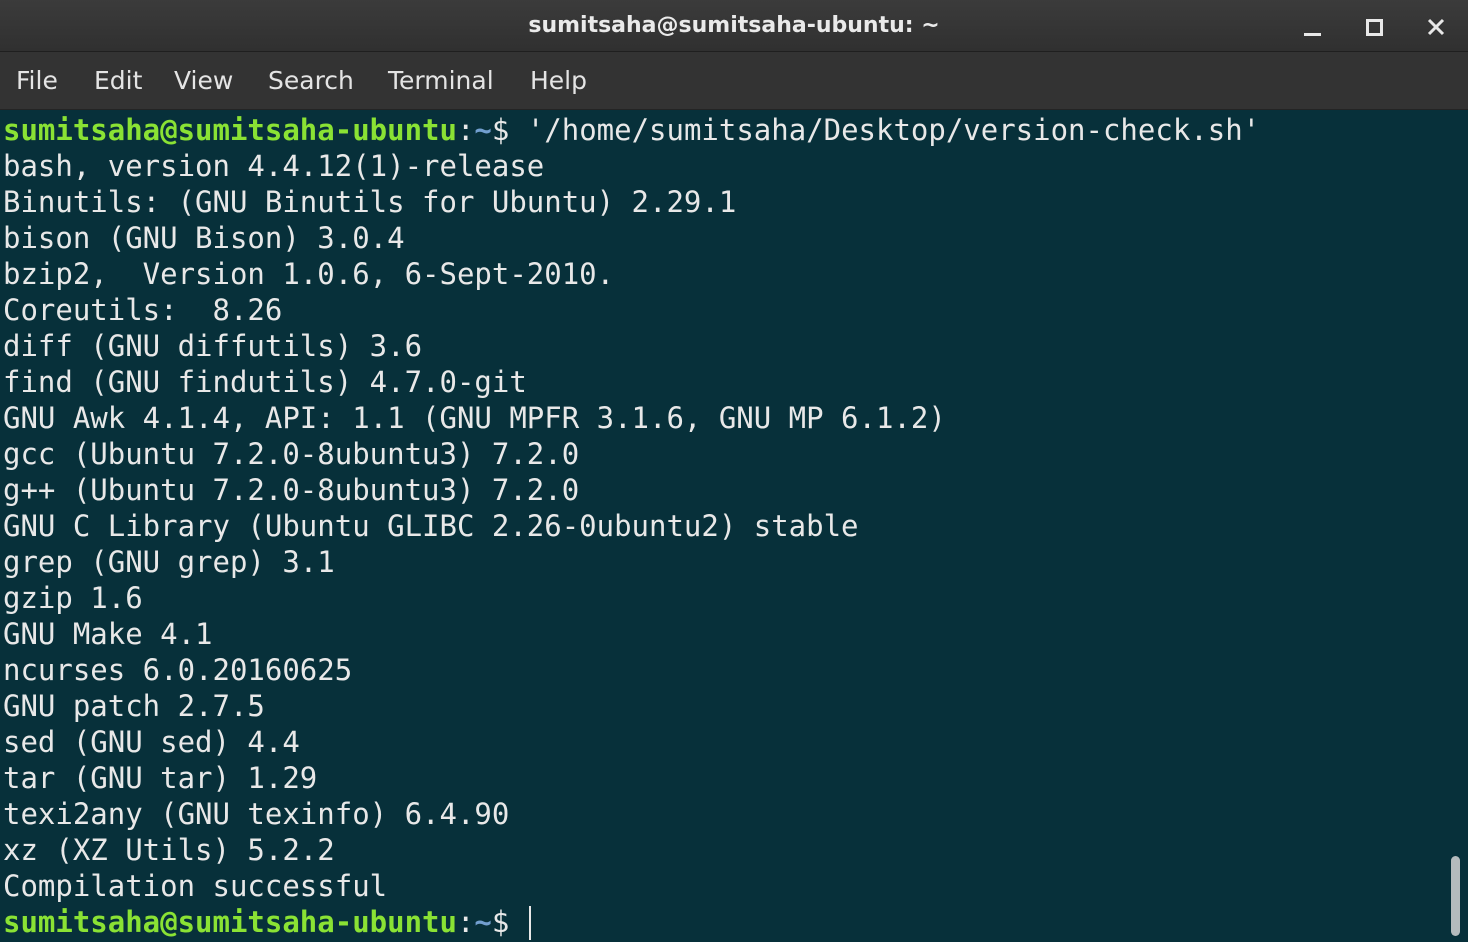 This screenshot has height=942, width=1468. I want to click on output-line: bzip2, Version 1.0.6, 6-Sept-2010., so click(309, 274).